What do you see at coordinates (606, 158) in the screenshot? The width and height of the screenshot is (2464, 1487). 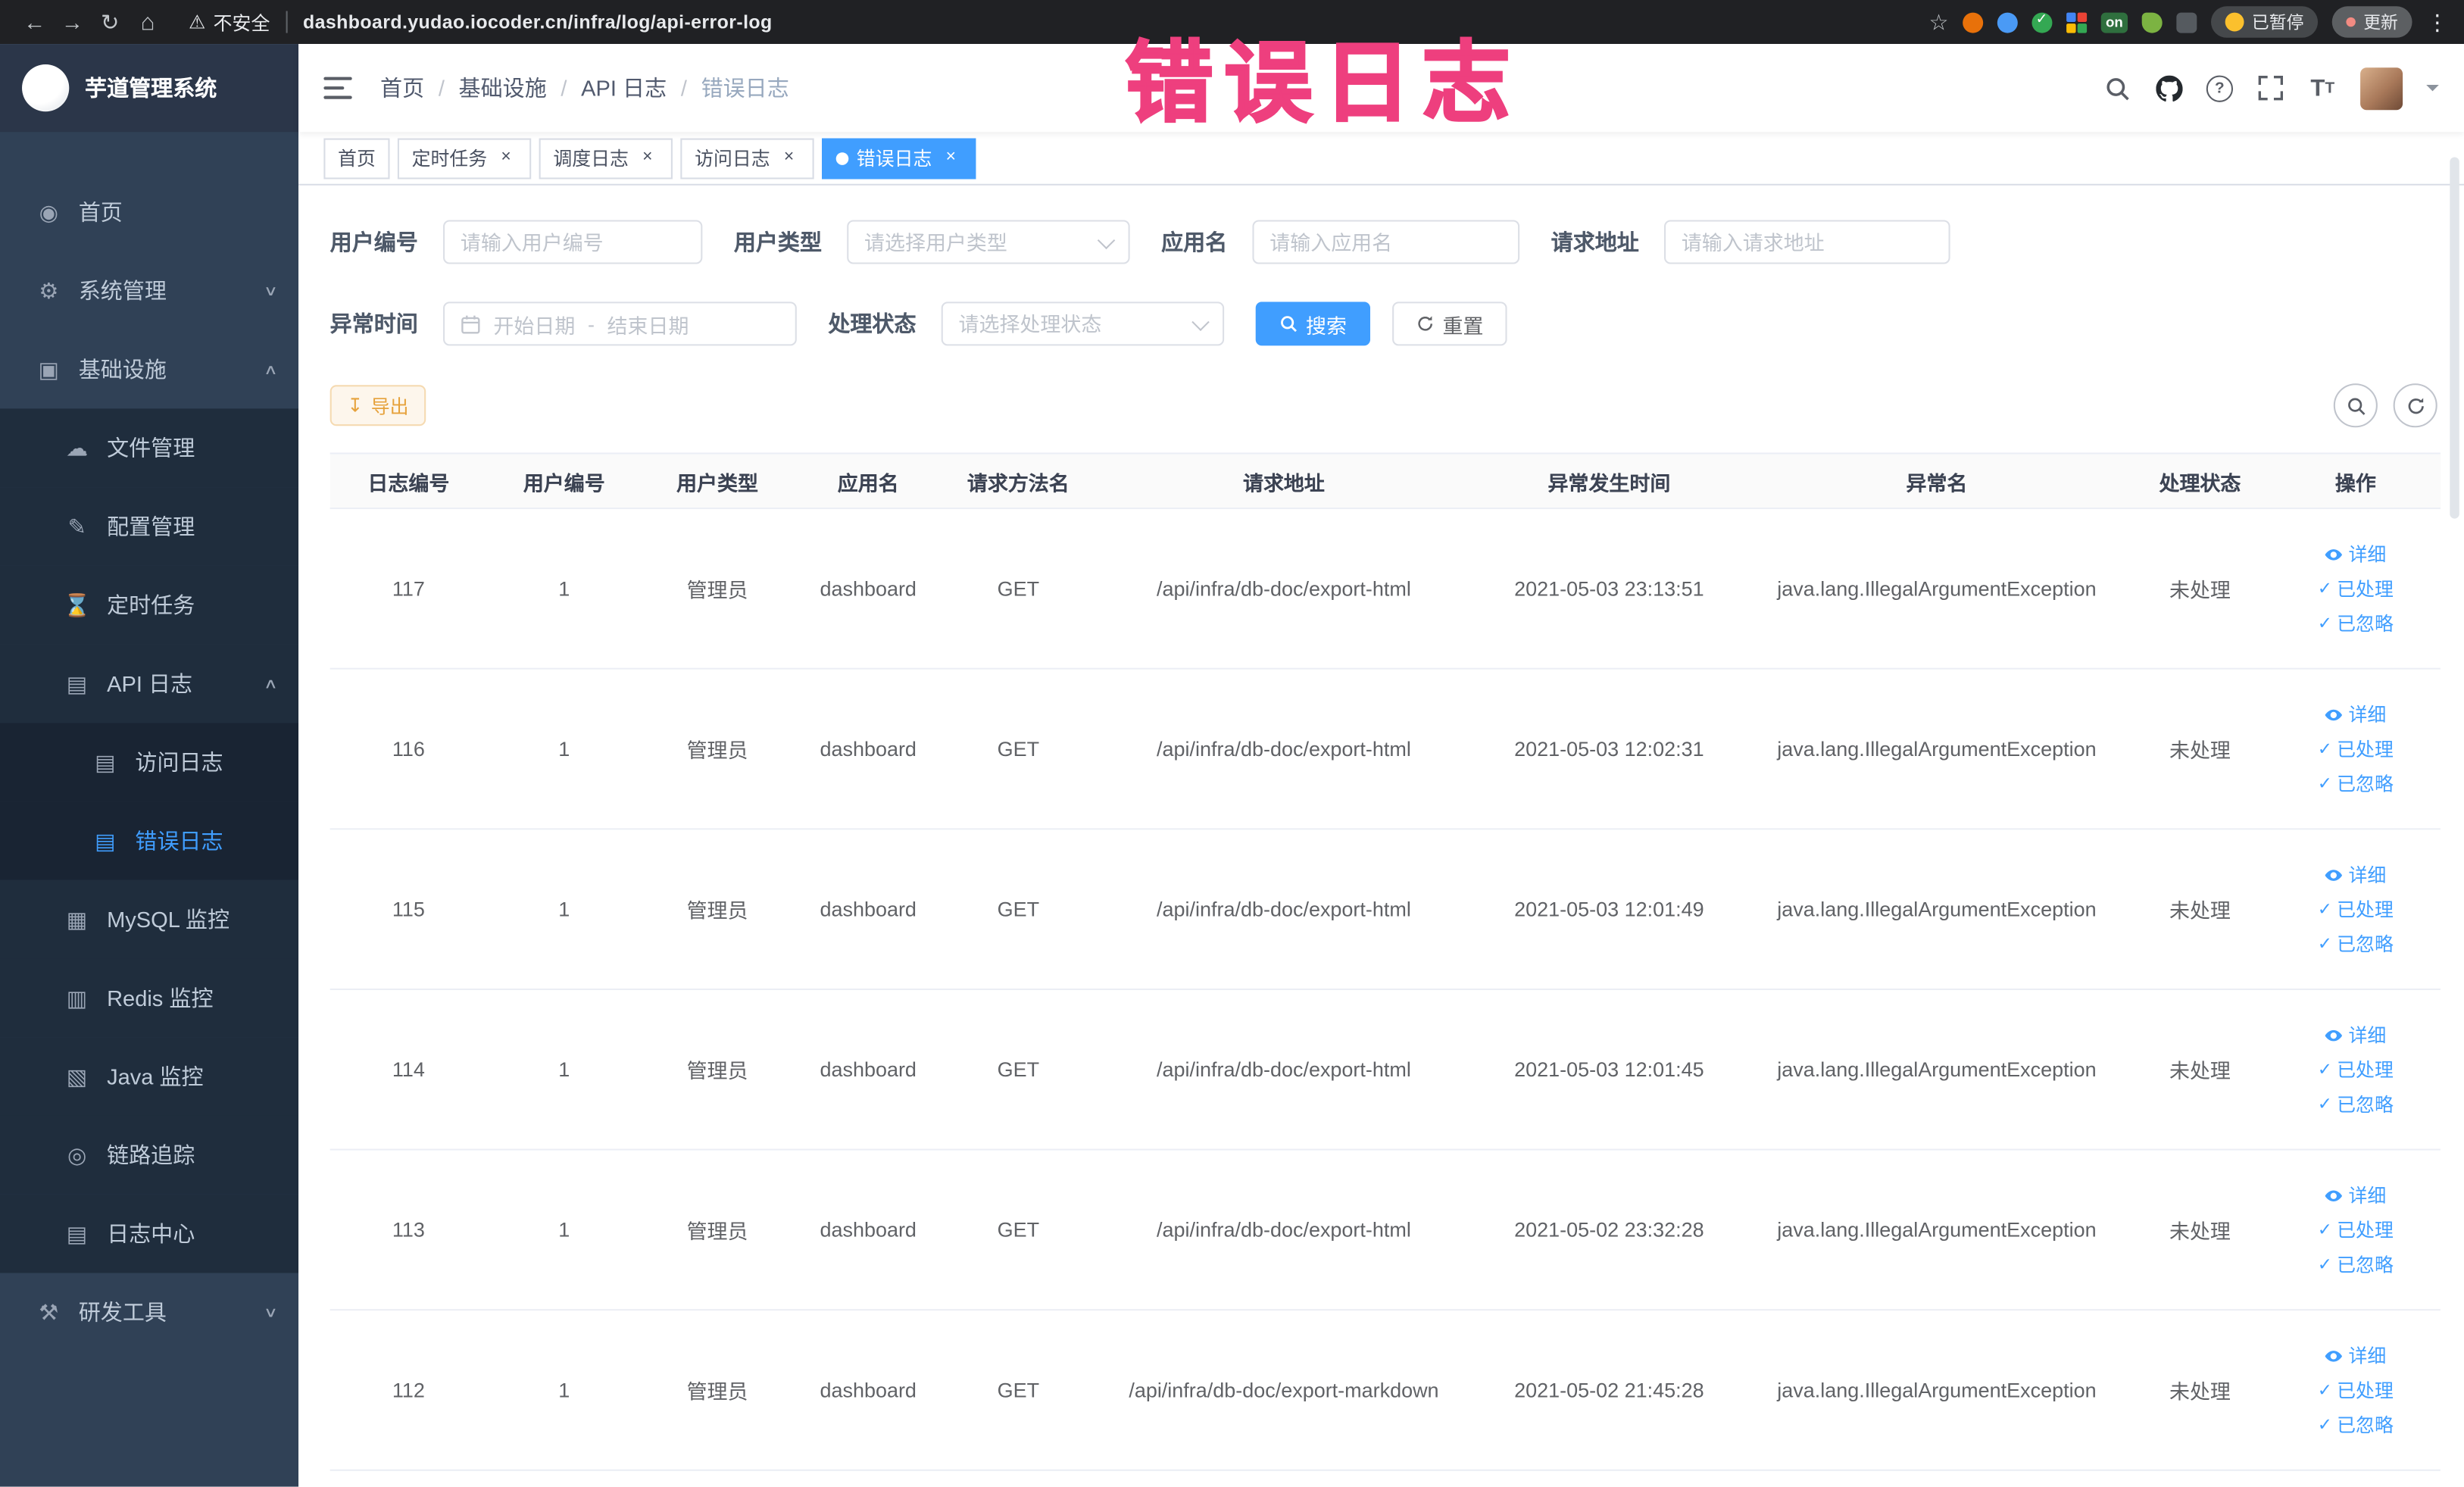 I see `tab-调度日志: 调度日志` at bounding box center [606, 158].